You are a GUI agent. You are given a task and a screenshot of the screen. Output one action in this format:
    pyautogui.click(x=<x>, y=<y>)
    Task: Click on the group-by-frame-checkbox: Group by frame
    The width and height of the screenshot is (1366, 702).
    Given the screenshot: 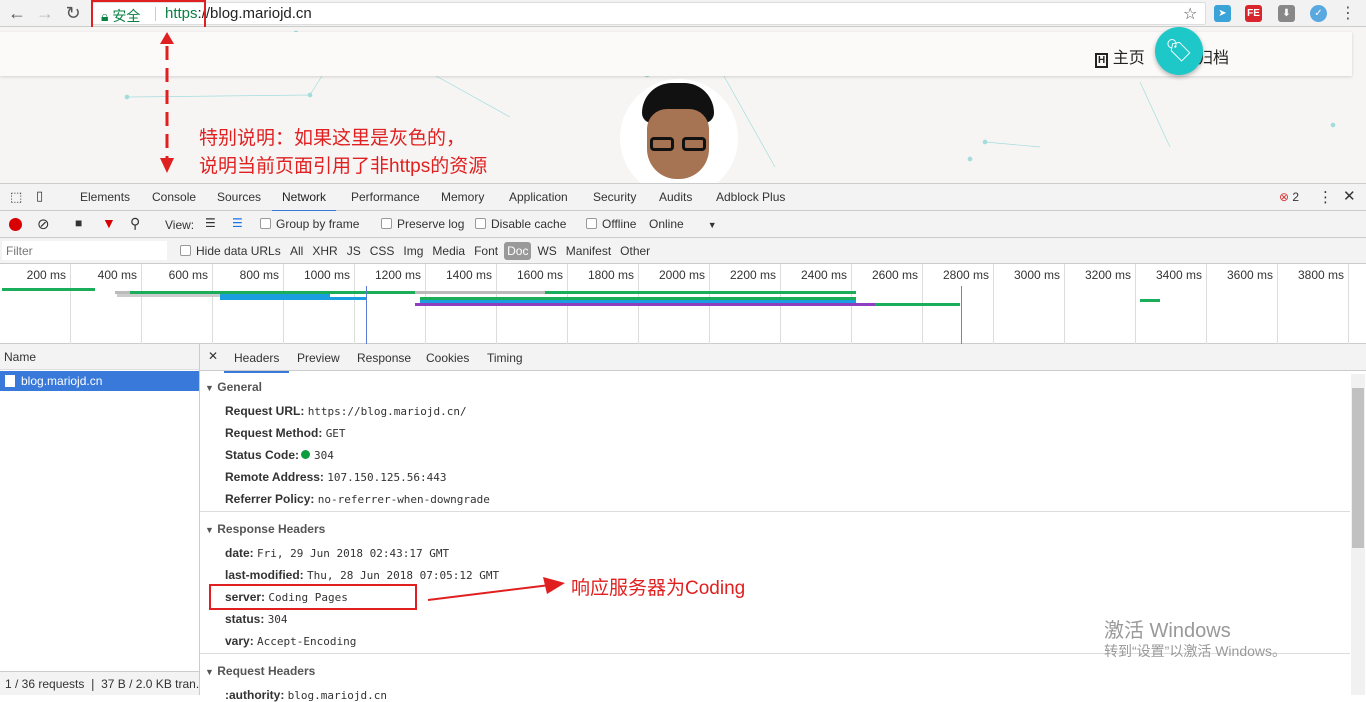 What is the action you would take?
    pyautogui.click(x=309, y=224)
    